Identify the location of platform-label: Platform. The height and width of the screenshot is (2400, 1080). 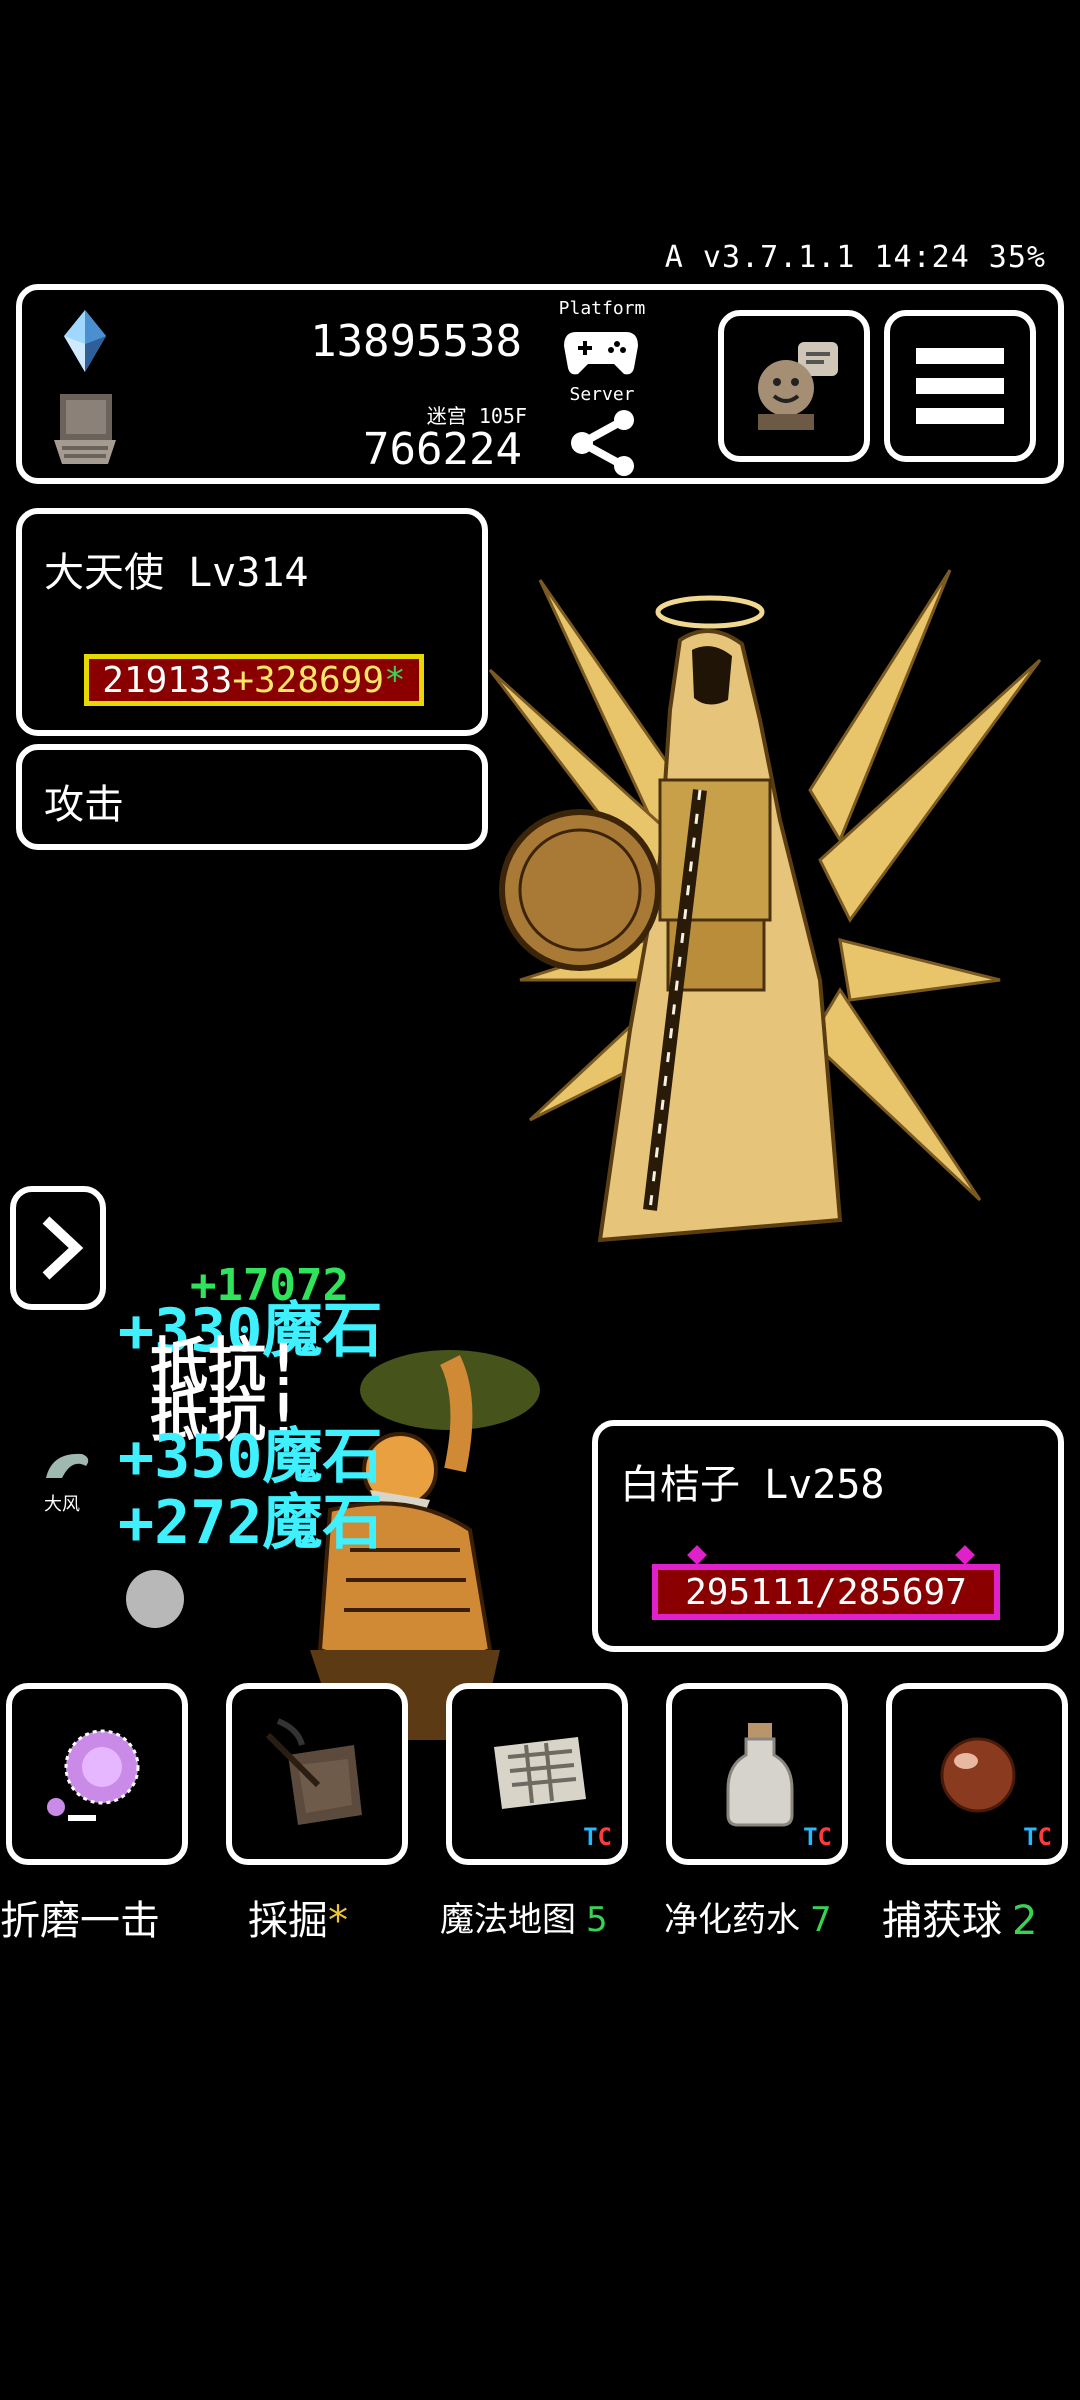
(602, 308).